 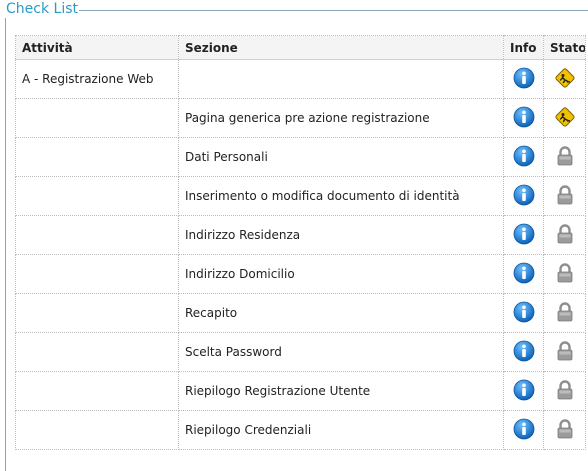 I want to click on table-row: Riepilogo Credenziali, so click(x=300, y=430).